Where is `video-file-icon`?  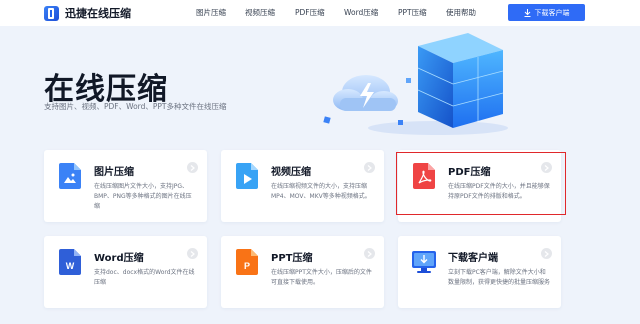
video-file-icon is located at coordinates (247, 176).